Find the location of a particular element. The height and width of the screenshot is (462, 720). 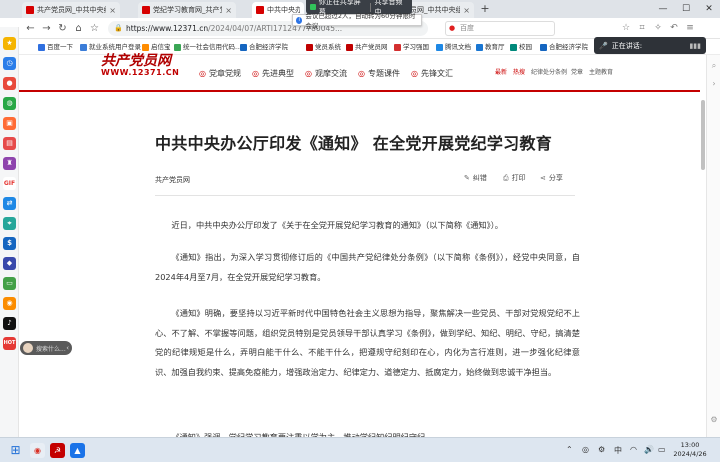

crop-icon: ⌗ is located at coordinates (642, 28).